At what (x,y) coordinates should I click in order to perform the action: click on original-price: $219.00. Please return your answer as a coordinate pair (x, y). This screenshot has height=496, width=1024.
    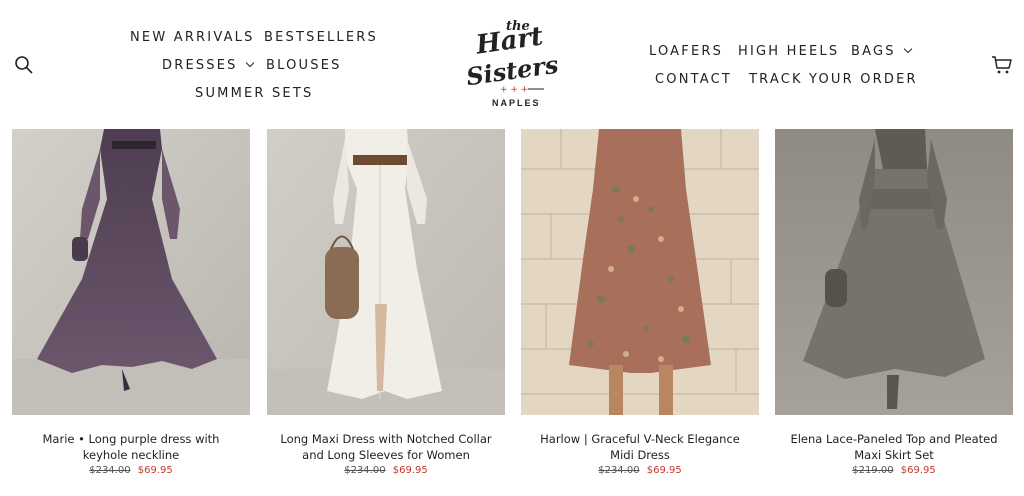
    Looking at the image, I should click on (873, 470).